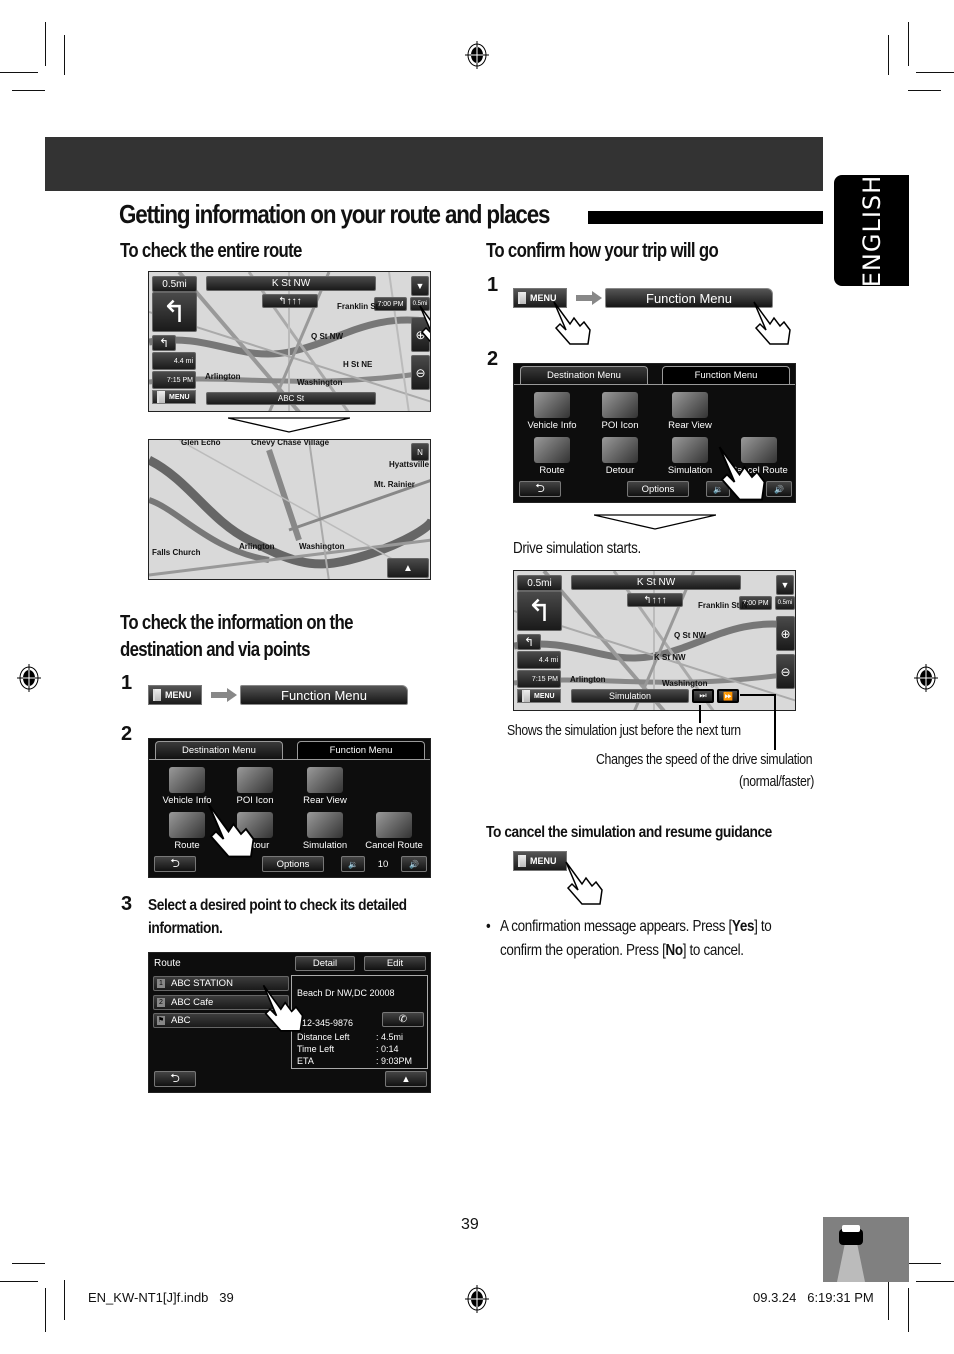 This screenshot has height=1354, width=954. I want to click on menu-item-route: Route, so click(552, 456).